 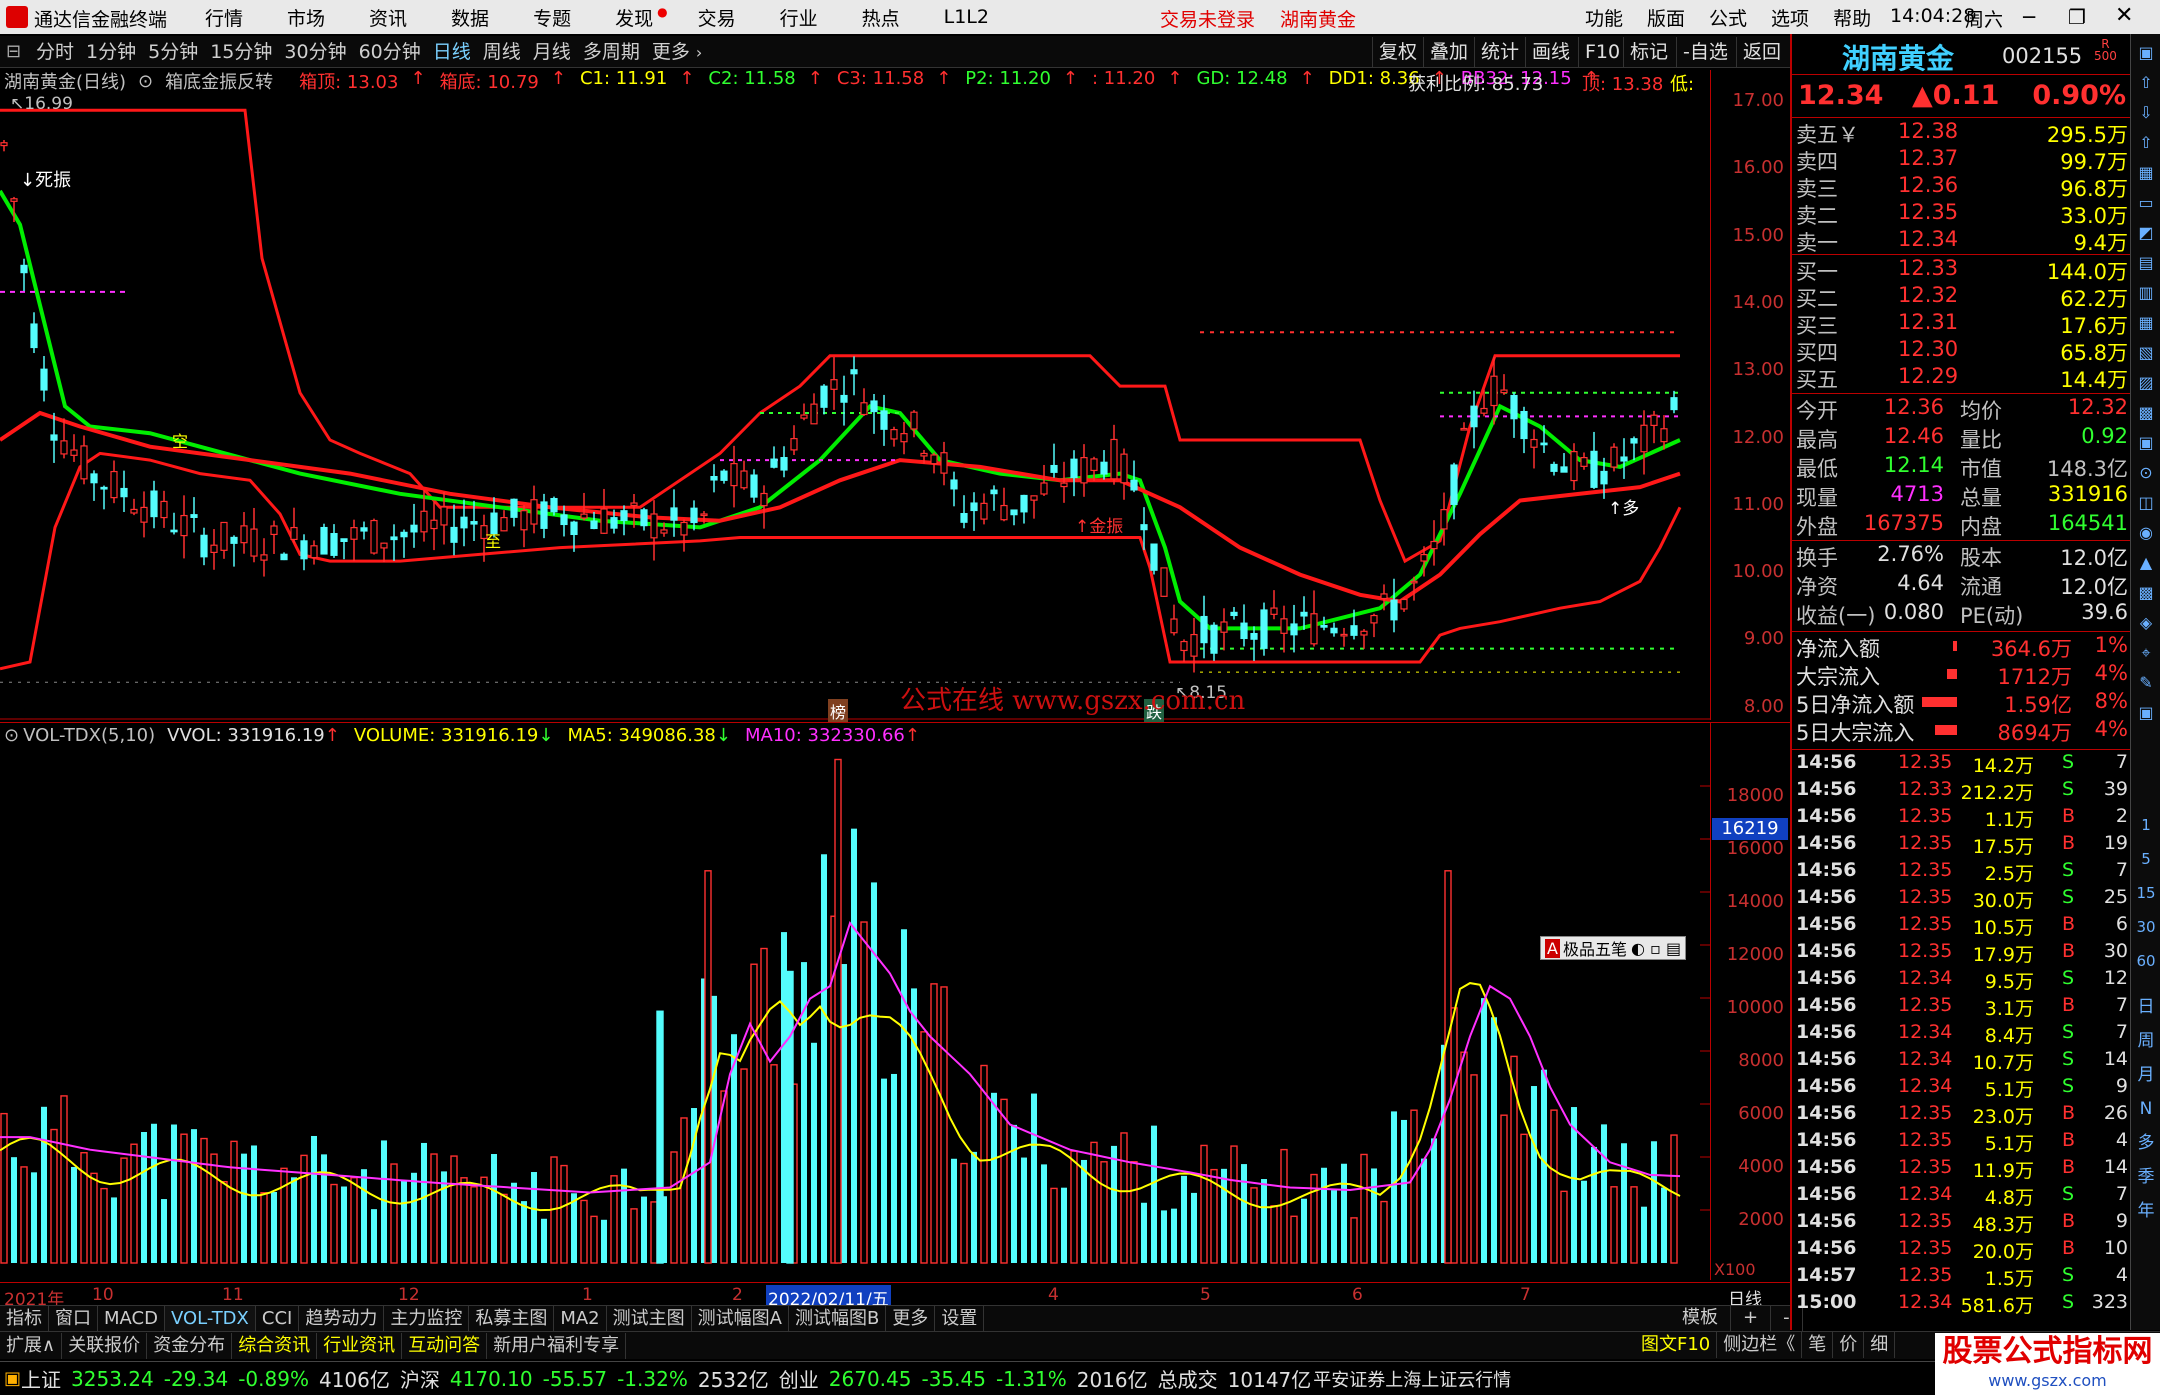 What do you see at coordinates (671, 52) in the screenshot?
I see `period-tab-10: 更多` at bounding box center [671, 52].